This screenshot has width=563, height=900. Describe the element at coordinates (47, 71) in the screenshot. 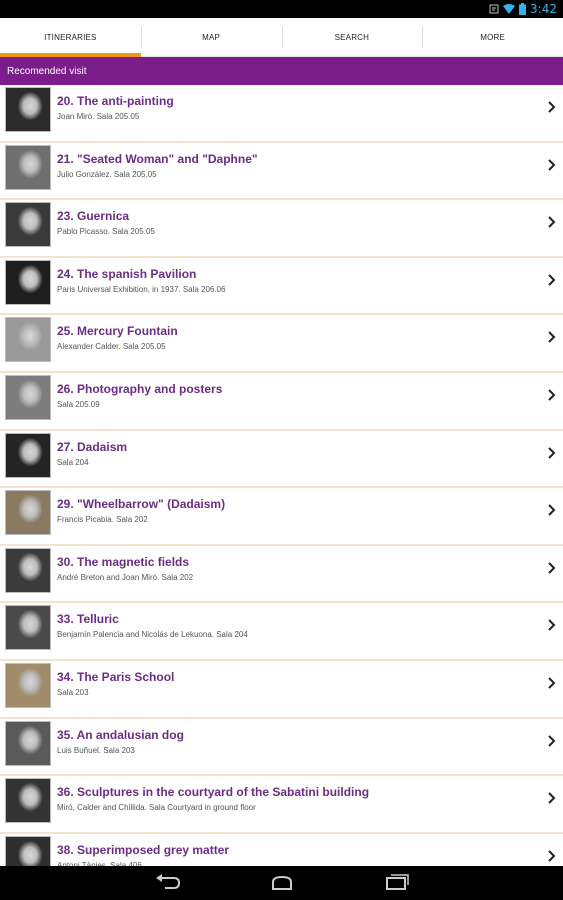

I see `section-title: Recomended visit` at that location.